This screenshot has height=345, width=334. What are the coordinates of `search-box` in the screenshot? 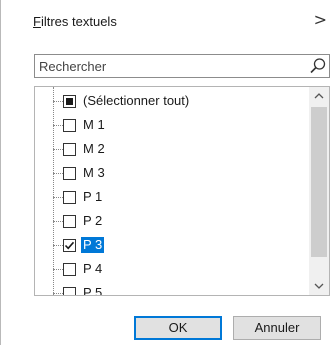 It's located at (182, 66).